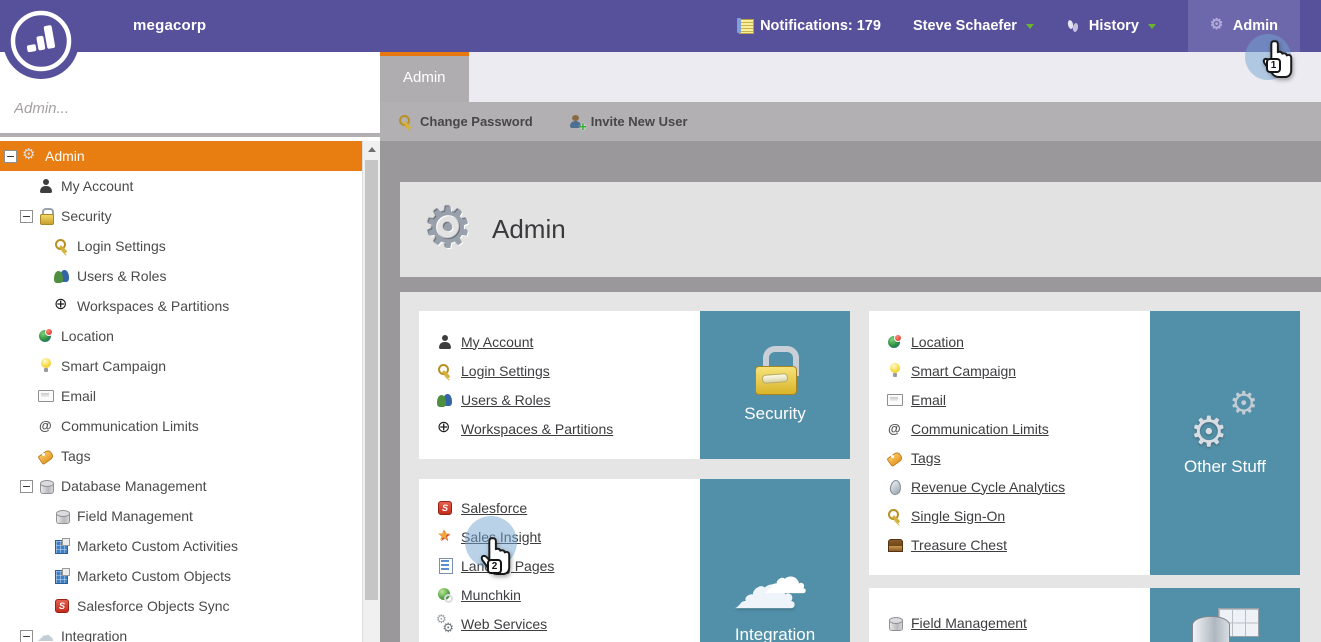 Image resolution: width=1321 pixels, height=642 pixels. What do you see at coordinates (181, 486) in the screenshot?
I see `sidebar-item-database-management: Database Management` at bounding box center [181, 486].